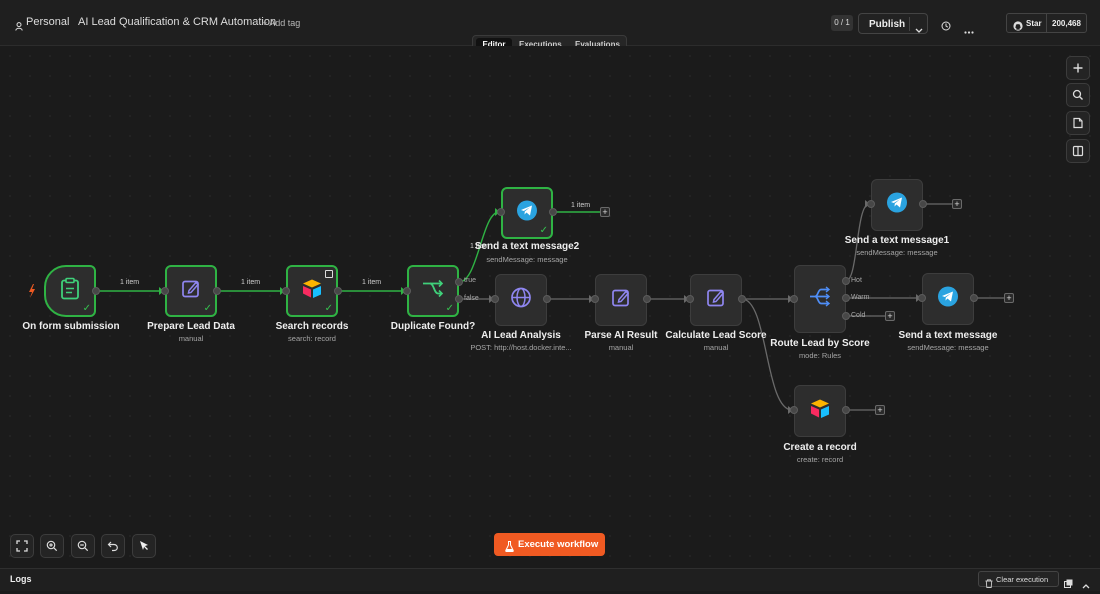 This screenshot has height=594, width=1100. Describe the element at coordinates (177, 22) in the screenshot. I see `workflow-name: AI Lead Qualification & CRM Automation` at that location.